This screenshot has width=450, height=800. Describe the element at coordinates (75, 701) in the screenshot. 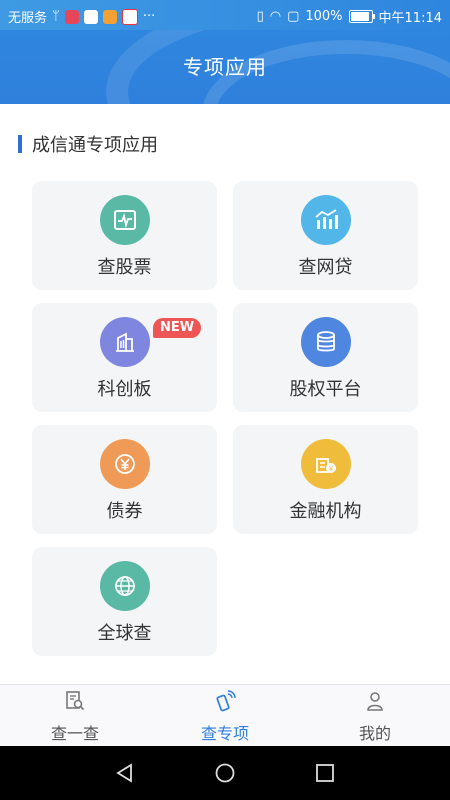

I see `search-doc-icon` at that location.